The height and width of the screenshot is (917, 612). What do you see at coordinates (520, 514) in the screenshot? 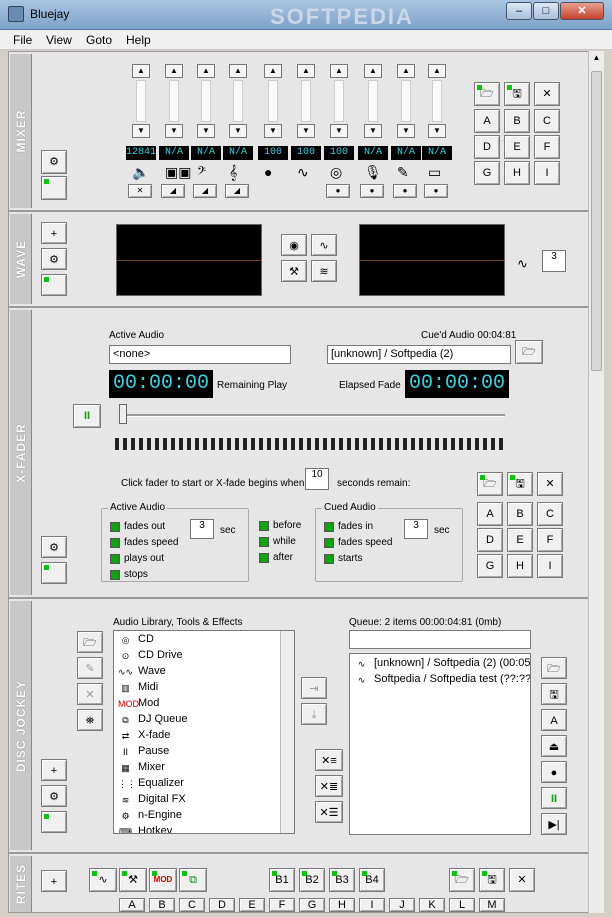
I see `xfader-grid-button: B` at bounding box center [520, 514].